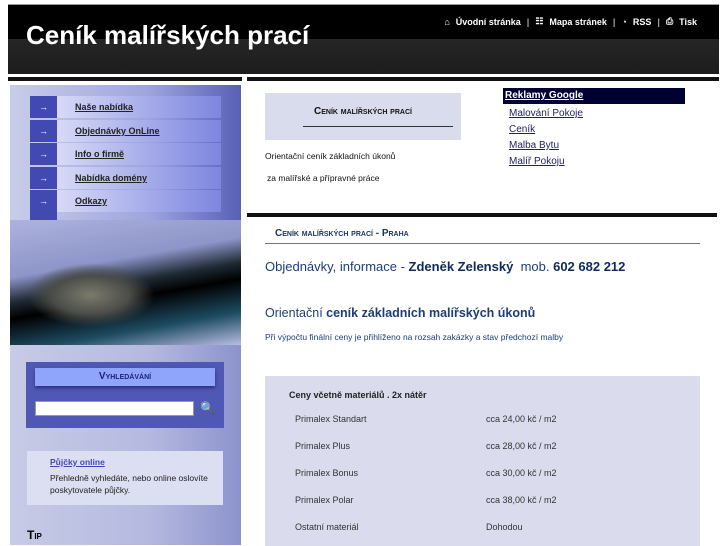  Describe the element at coordinates (521, 473) in the screenshot. I see `price: cca 30,00 kč / m2` at that location.